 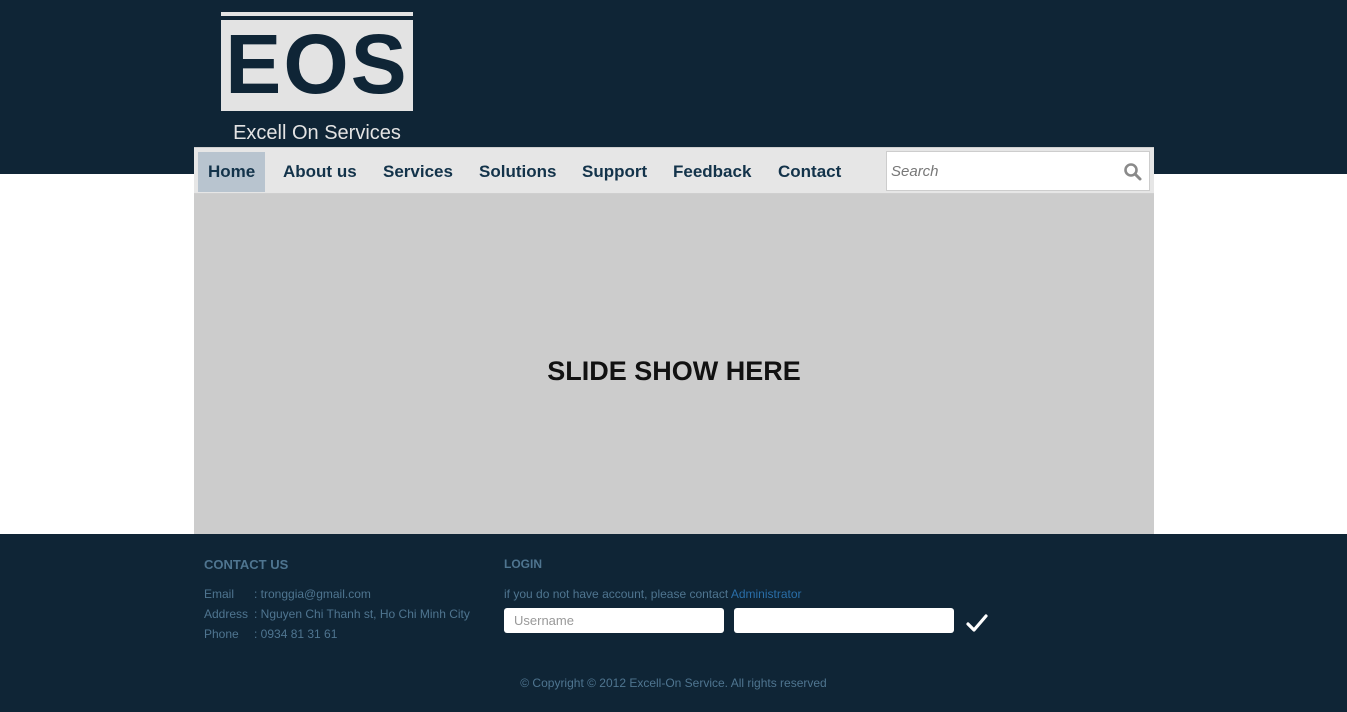 I want to click on search-input, so click(x=1005, y=171).